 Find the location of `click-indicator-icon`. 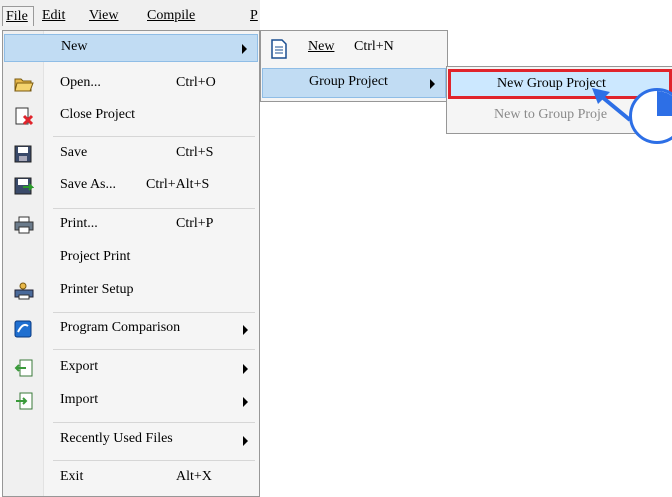

click-indicator-icon is located at coordinates (650, 116).